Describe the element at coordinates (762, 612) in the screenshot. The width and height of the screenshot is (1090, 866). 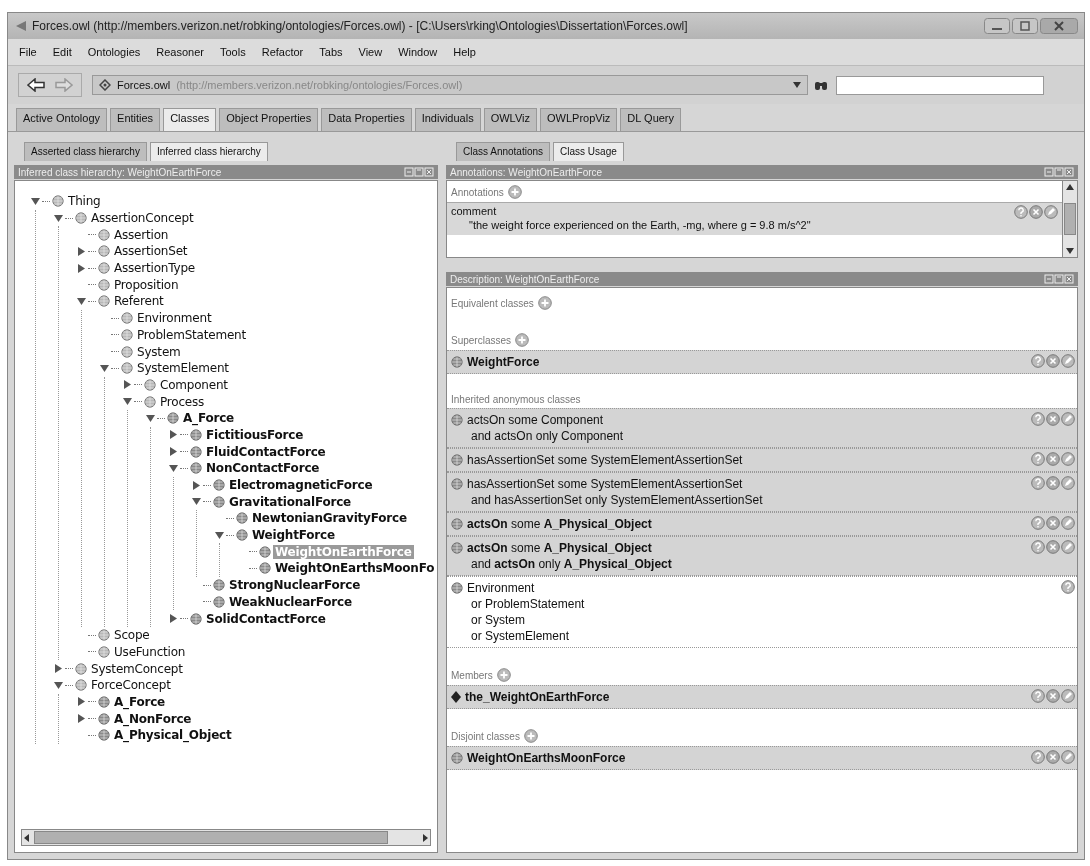
I see `axiom-row: Environment or ProblemStatement or System or SystemElement` at that location.